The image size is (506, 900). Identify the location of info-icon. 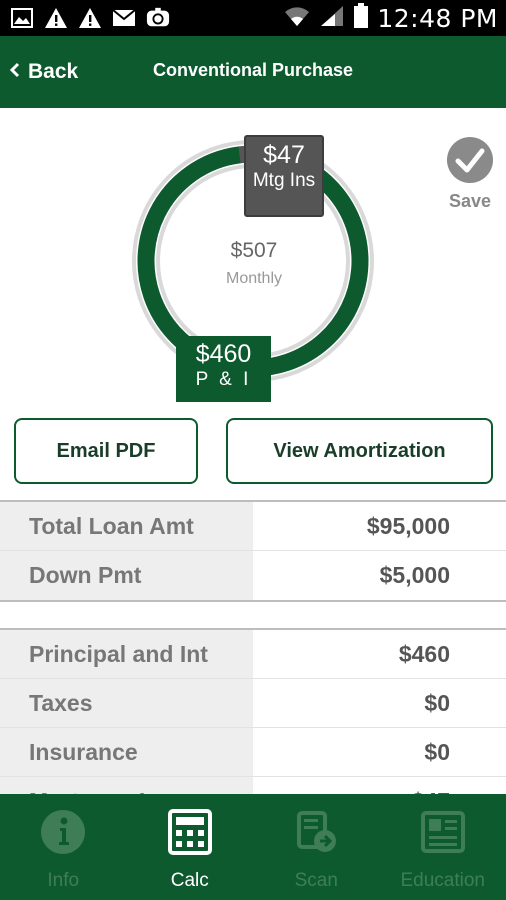
(63, 832).